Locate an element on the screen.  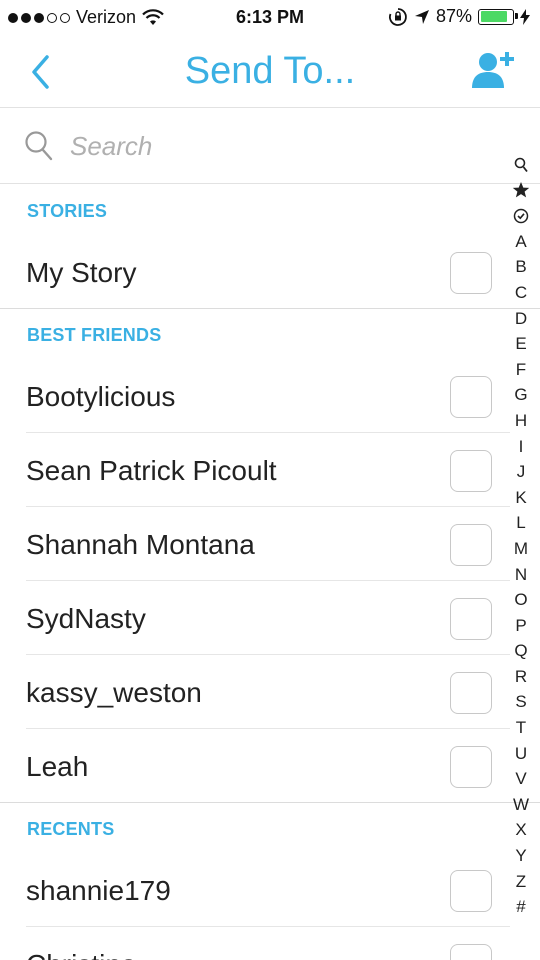
index-recent-icon is located at coordinates (521, 216).